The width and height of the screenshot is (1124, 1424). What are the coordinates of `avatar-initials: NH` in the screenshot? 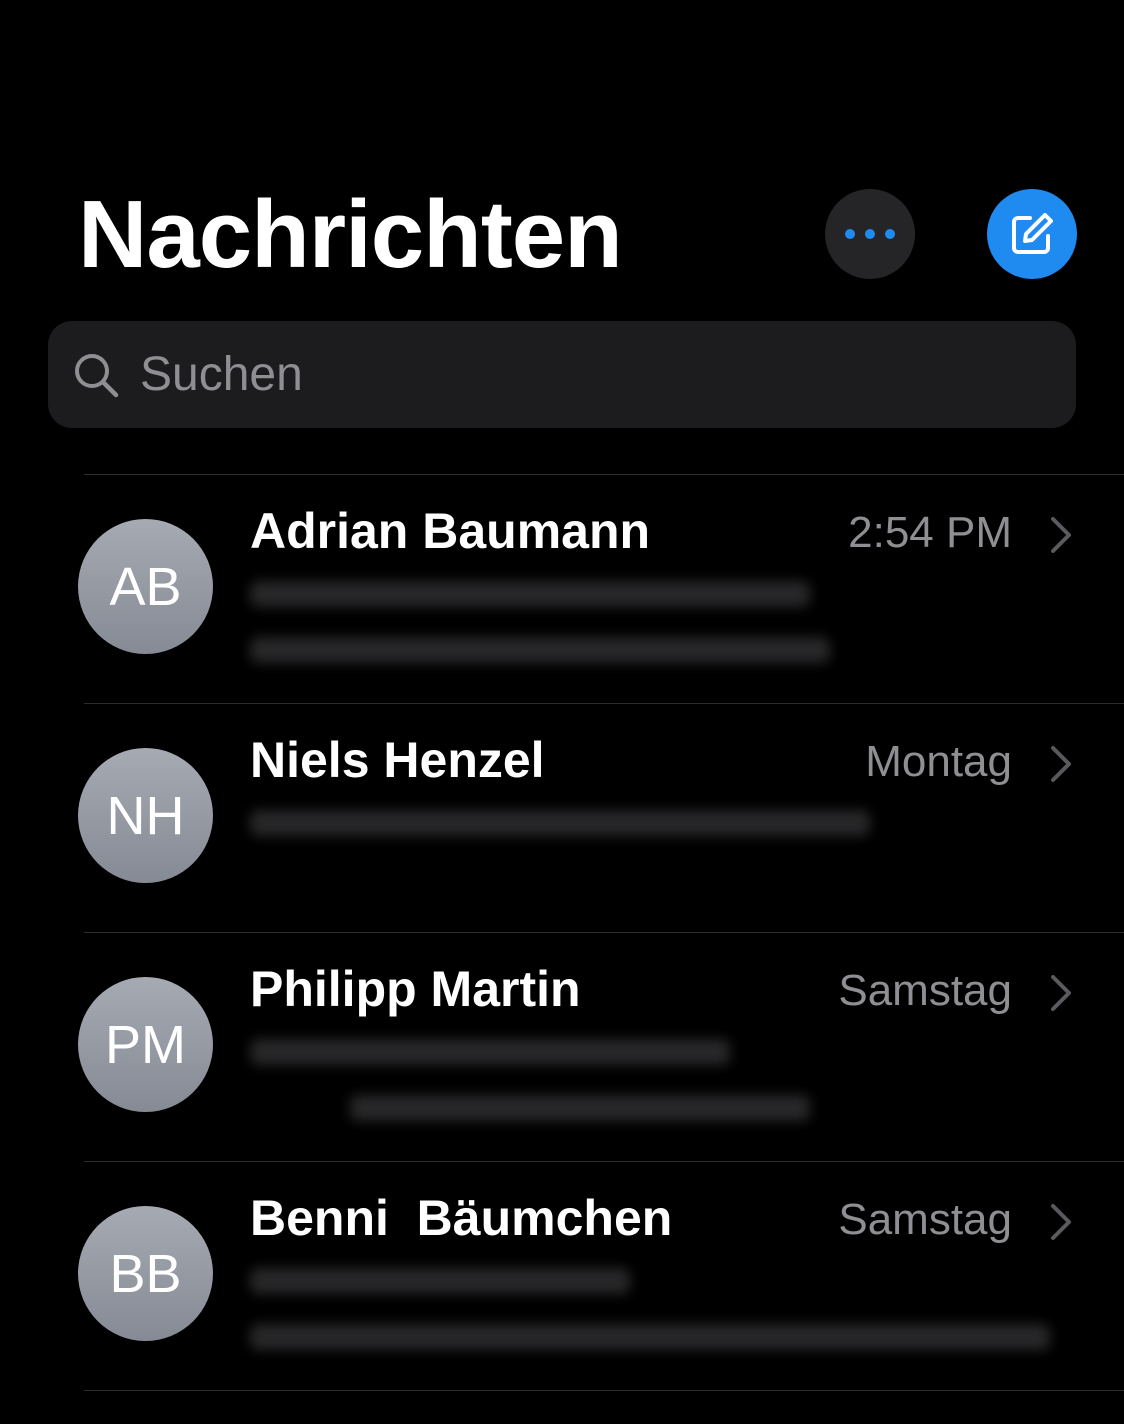 It's located at (145, 815).